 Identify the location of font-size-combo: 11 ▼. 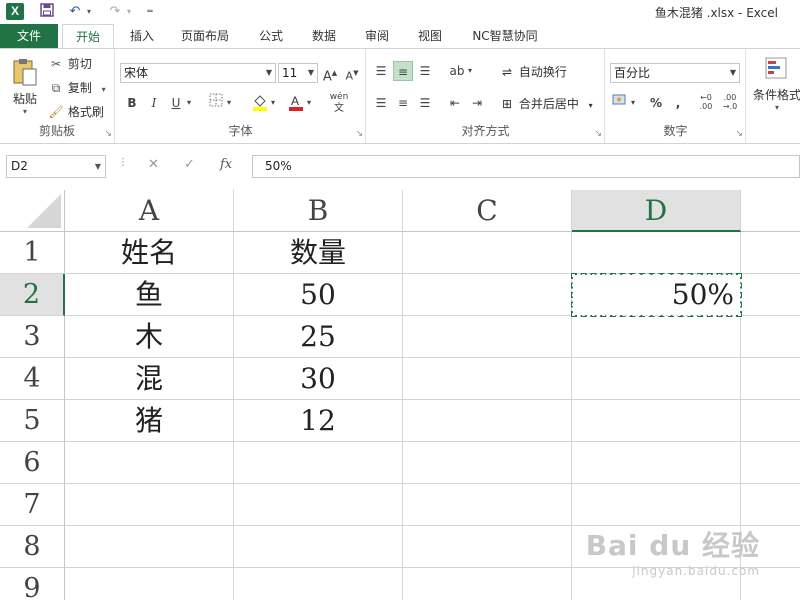
(298, 73).